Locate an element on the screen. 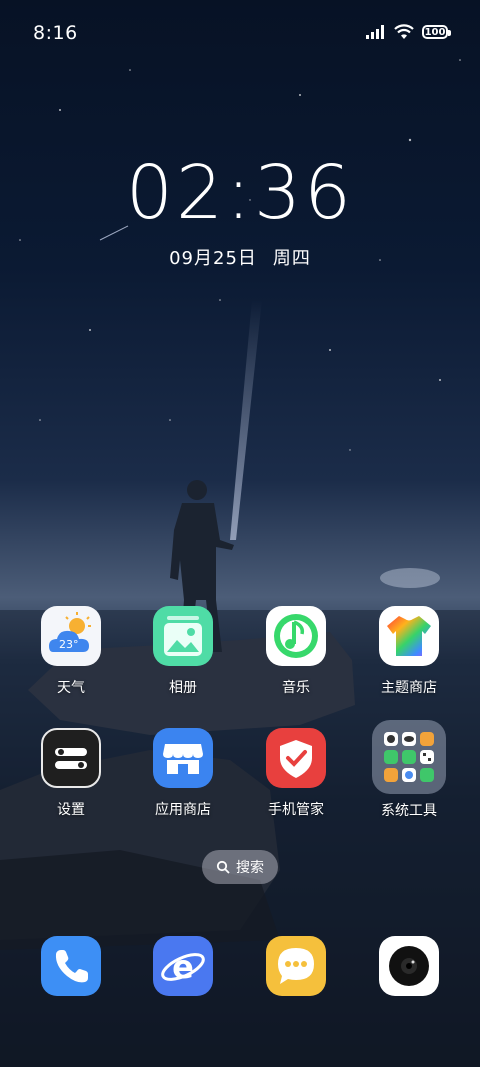 This screenshot has width=480, height=1067. dock-phone is located at coordinates (71, 966).